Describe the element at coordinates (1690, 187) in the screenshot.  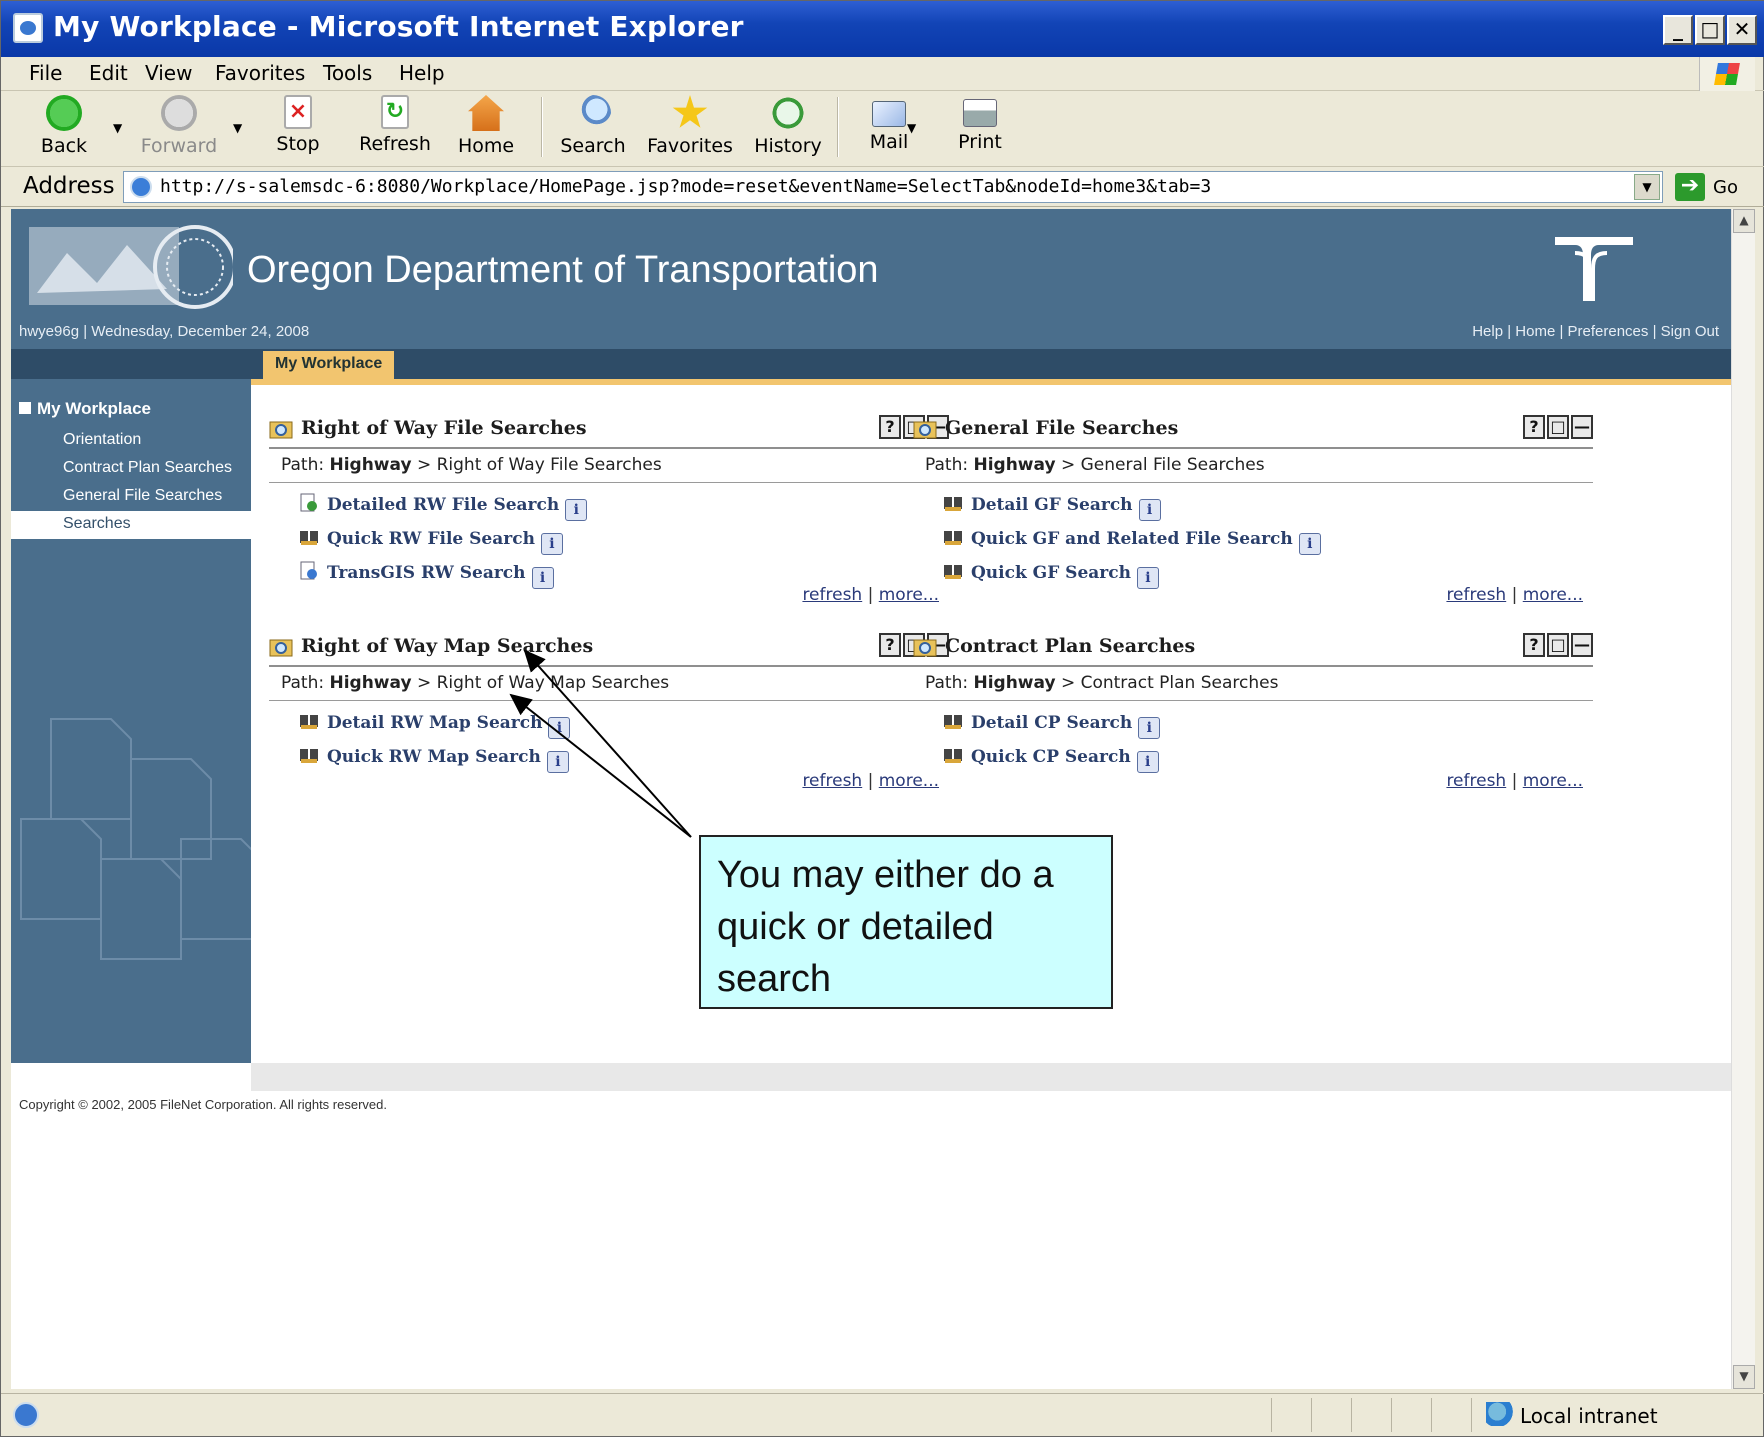
I see `go-arrow-icon: ➔` at that location.